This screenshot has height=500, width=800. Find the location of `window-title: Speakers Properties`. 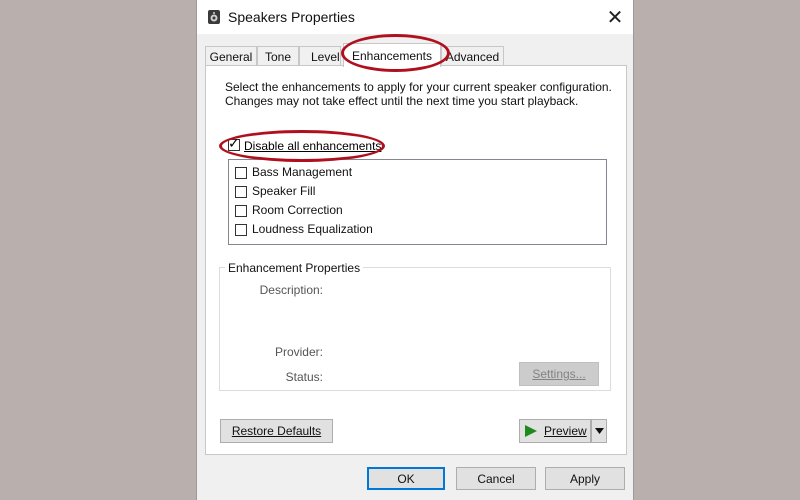

window-title: Speakers Properties is located at coordinates (291, 17).